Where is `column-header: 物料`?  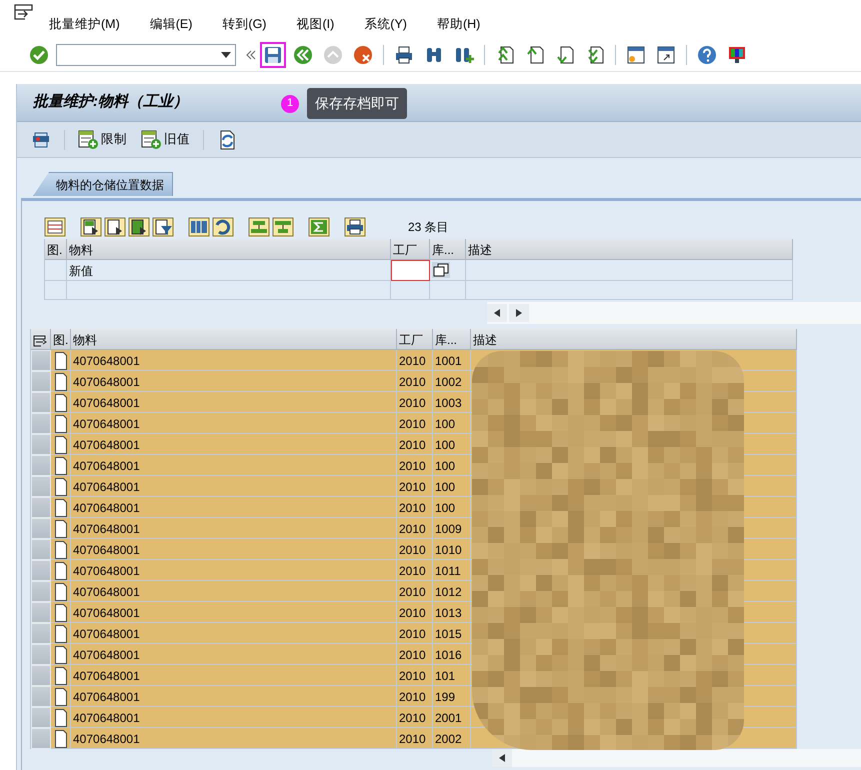 column-header: 物料 is located at coordinates (229, 249).